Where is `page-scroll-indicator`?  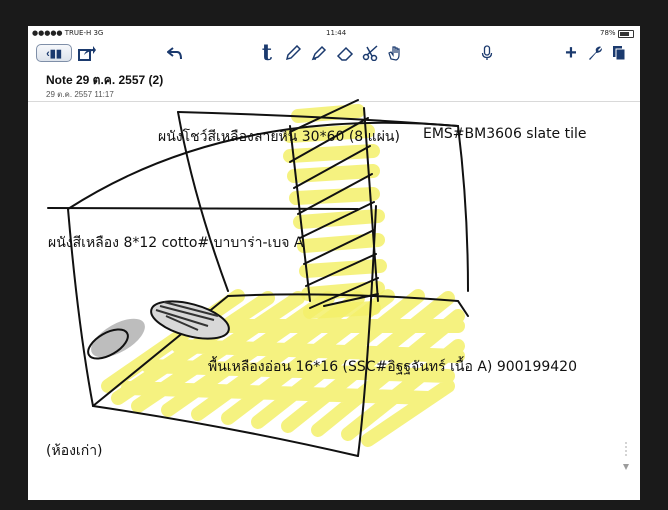 page-scroll-indicator is located at coordinates (626, 457).